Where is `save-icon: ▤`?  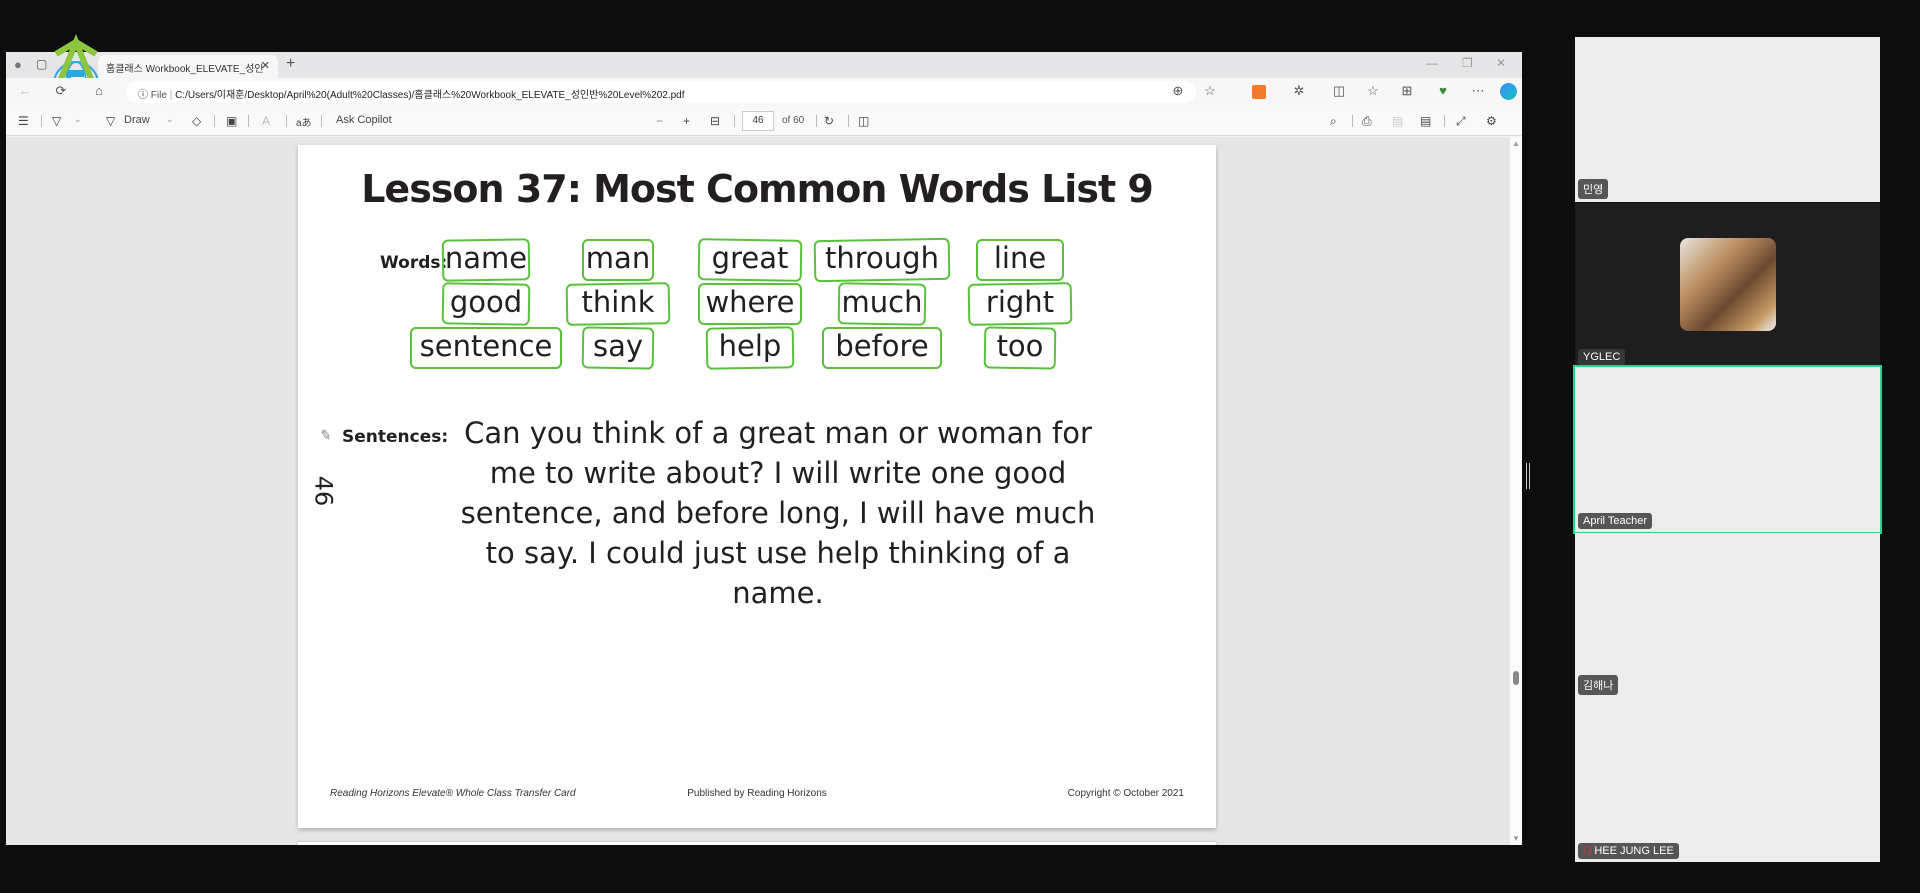
save-icon: ▤ is located at coordinates (1397, 121).